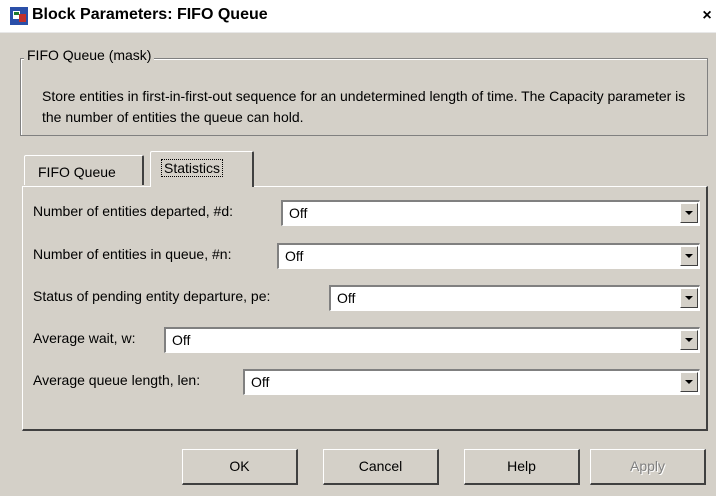  What do you see at coordinates (488, 256) in the screenshot?
I see `in-queue-dropdown: Off` at bounding box center [488, 256].